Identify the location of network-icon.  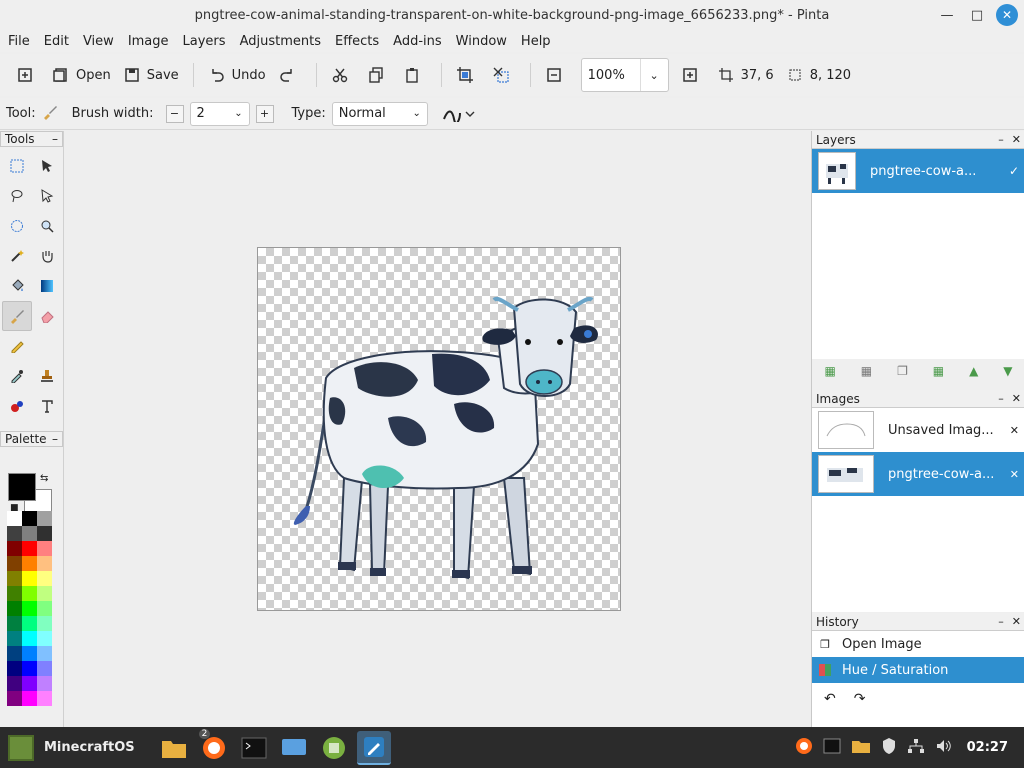
(916, 748).